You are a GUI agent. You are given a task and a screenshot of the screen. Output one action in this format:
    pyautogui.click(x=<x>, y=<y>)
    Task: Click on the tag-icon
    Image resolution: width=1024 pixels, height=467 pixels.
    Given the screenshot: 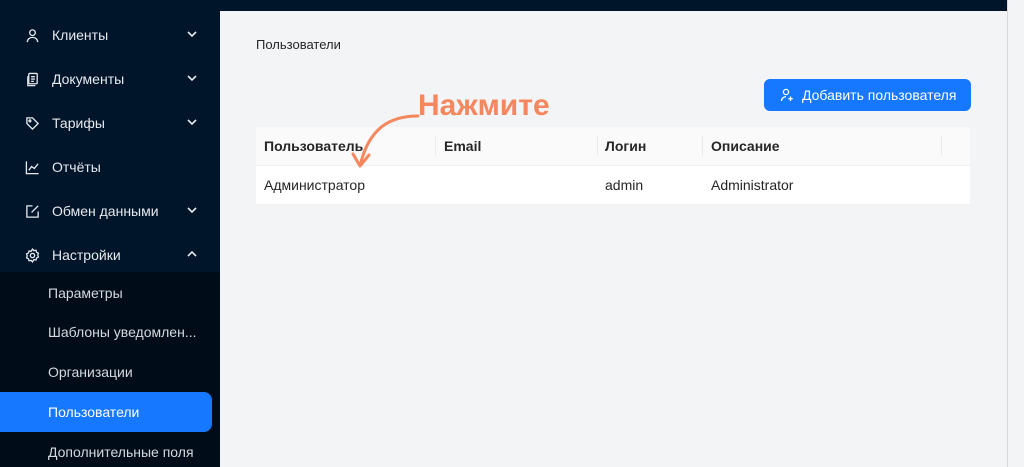 What is the action you would take?
    pyautogui.click(x=32, y=123)
    